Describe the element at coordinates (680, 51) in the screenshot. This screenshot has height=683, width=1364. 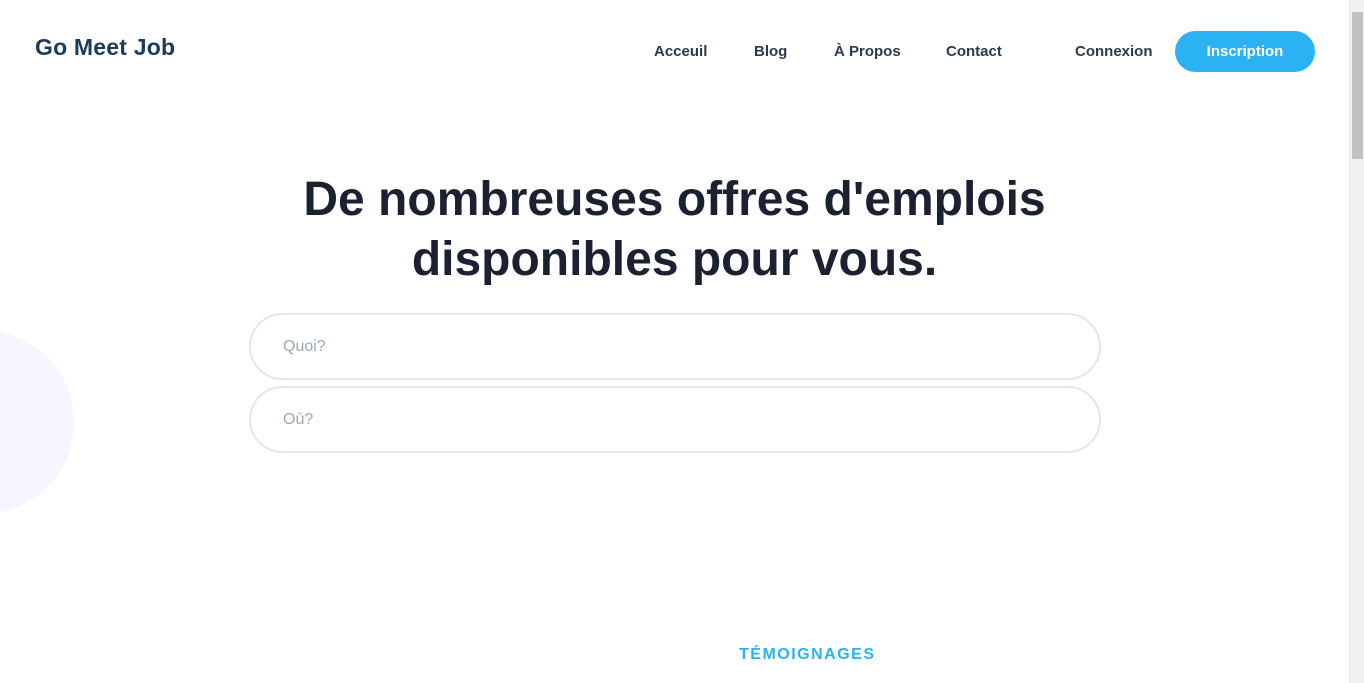
I see `nav-link-acceuil: Acceuil` at that location.